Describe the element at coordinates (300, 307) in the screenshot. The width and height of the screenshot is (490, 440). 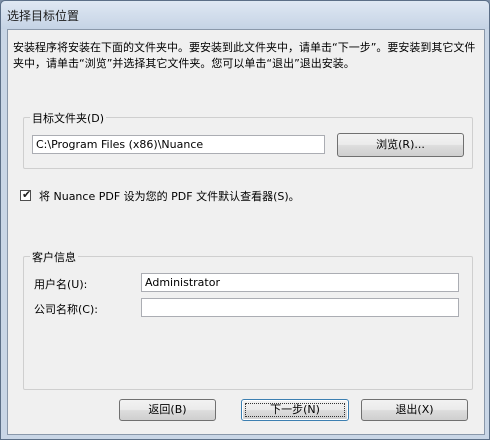
I see `company-input` at that location.